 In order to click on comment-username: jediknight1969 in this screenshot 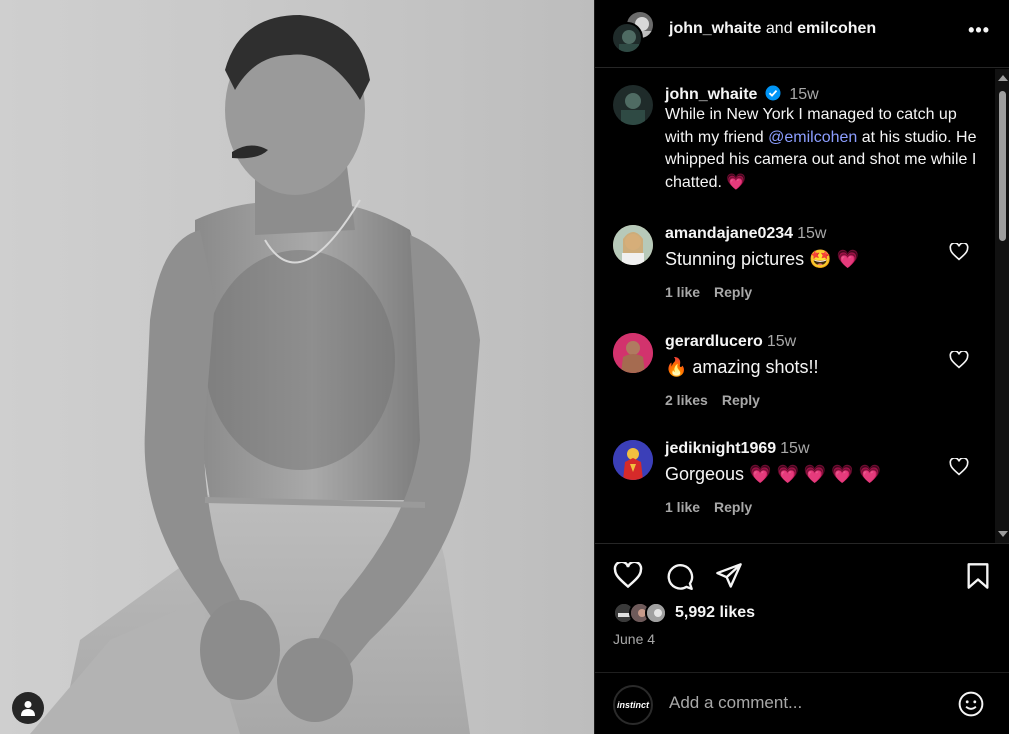, I will do `click(720, 448)`.